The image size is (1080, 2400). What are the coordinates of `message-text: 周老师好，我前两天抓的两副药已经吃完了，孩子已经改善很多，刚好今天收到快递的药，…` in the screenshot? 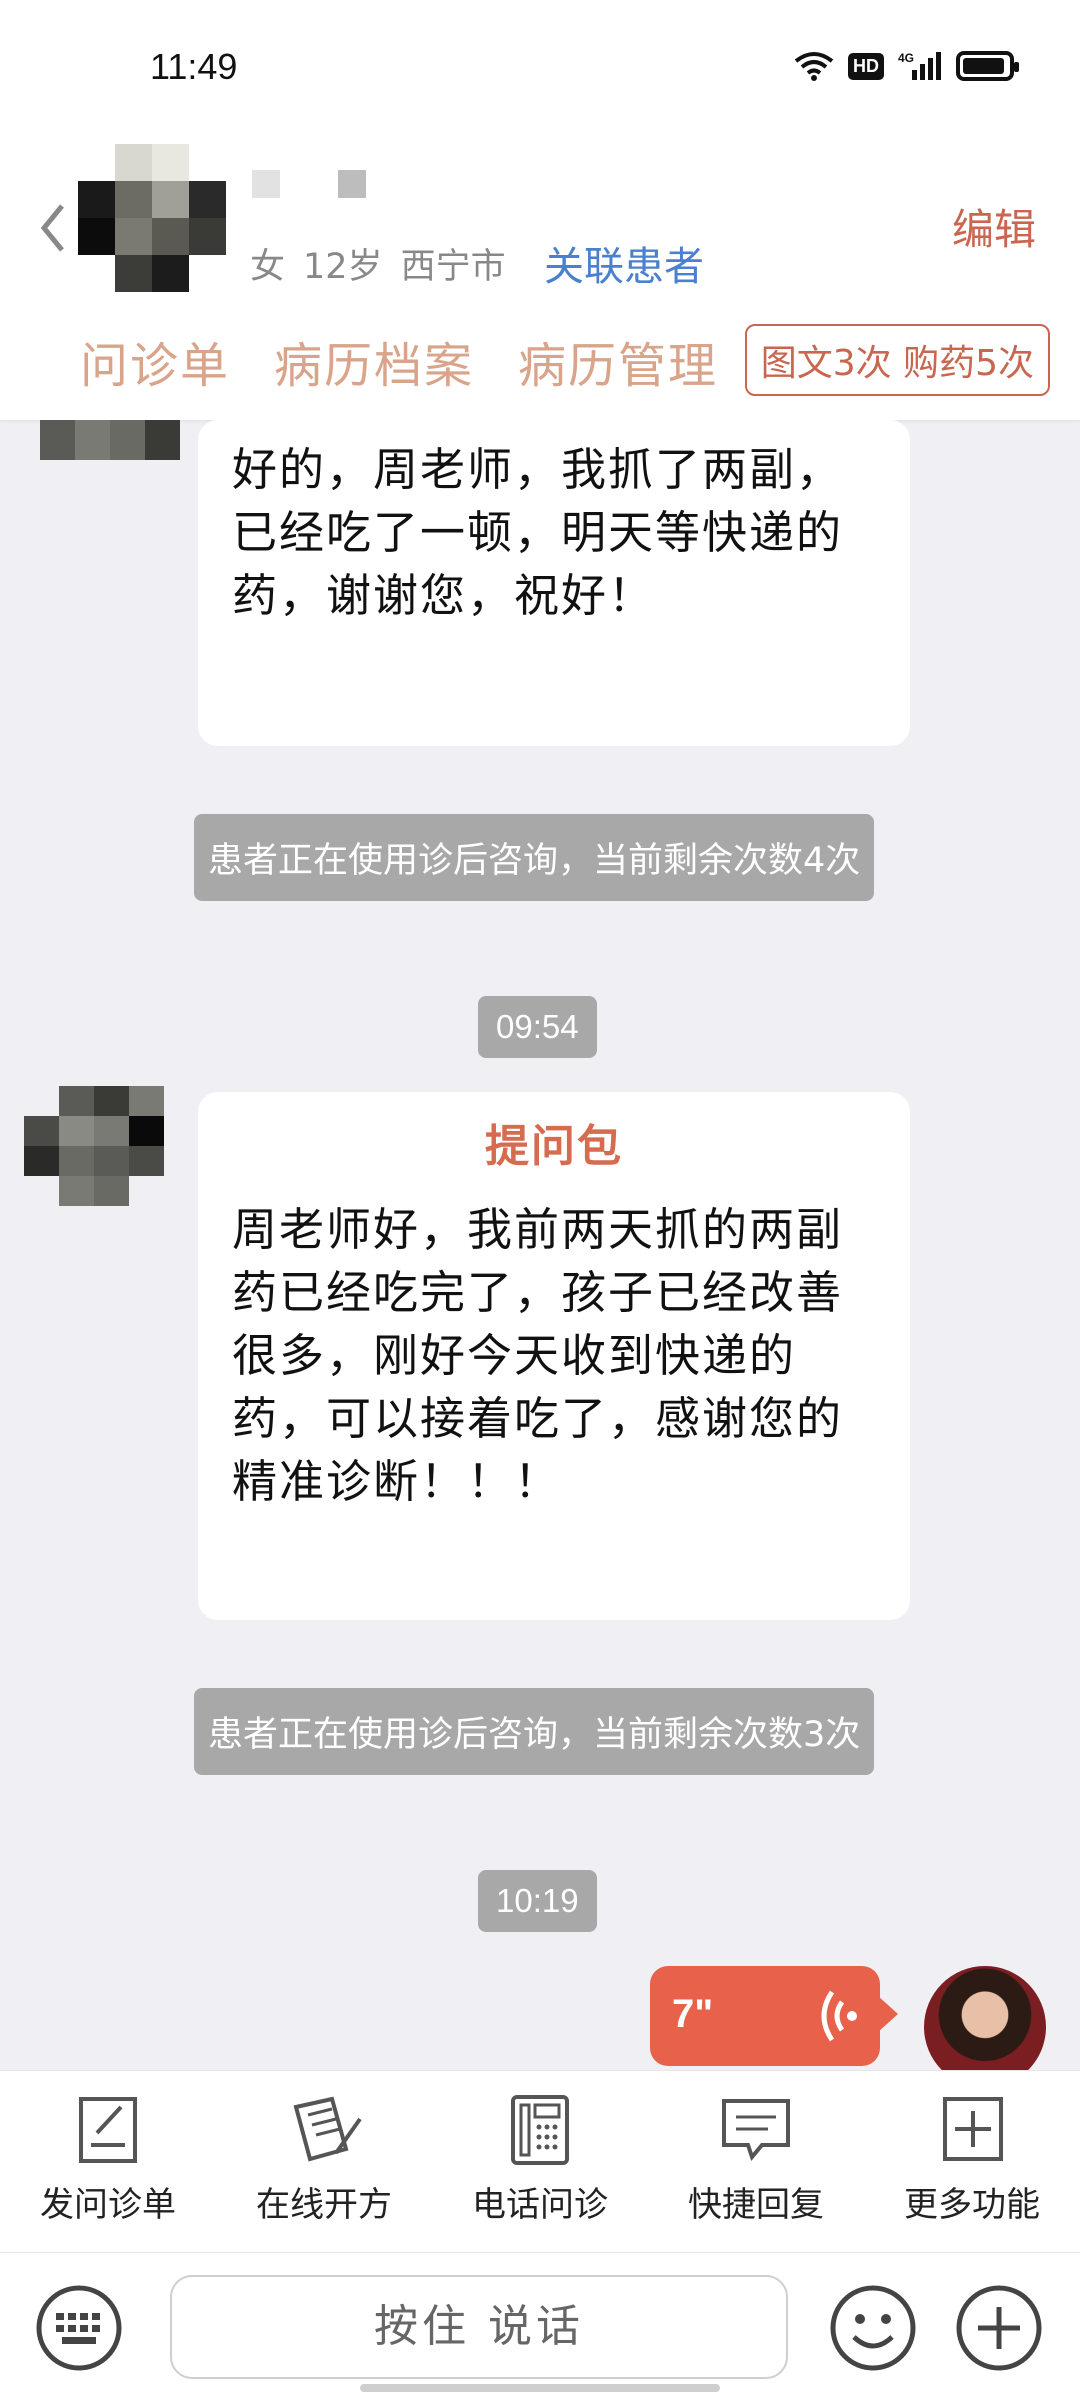 It's located at (538, 1355).